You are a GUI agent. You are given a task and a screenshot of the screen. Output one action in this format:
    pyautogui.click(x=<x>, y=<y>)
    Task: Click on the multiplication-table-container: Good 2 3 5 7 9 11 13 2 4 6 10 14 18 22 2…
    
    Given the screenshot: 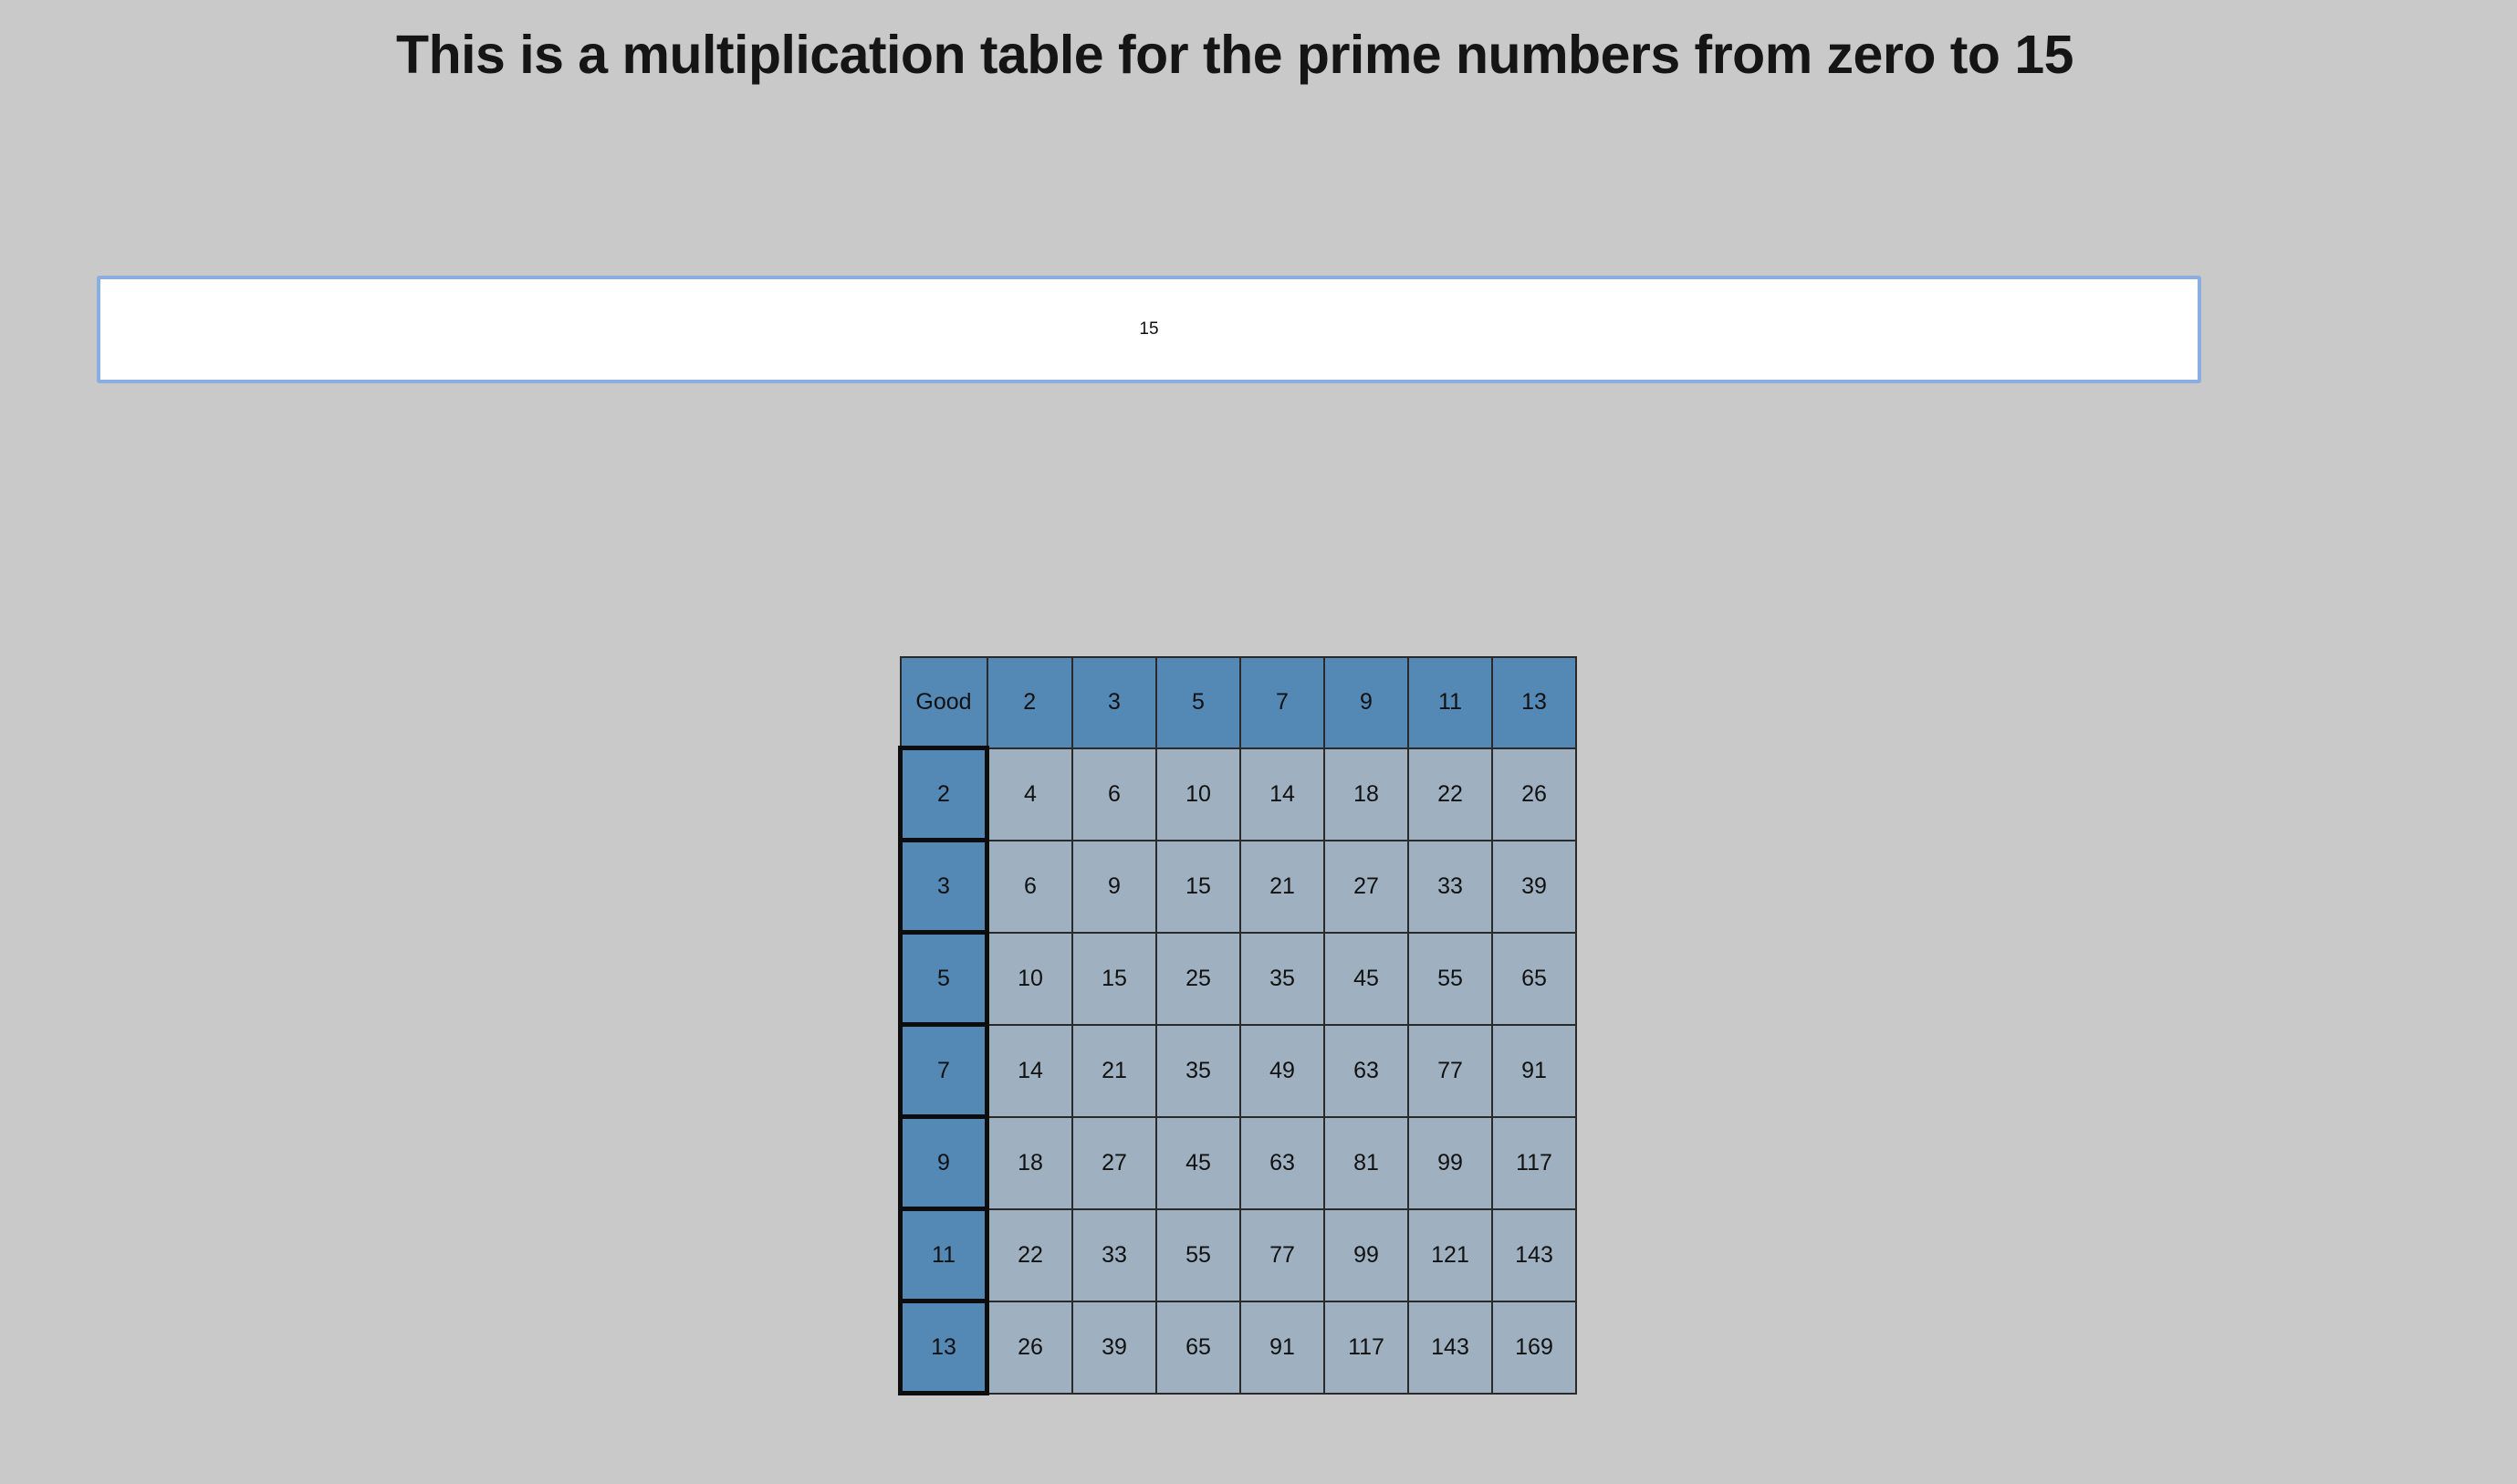 What is the action you would take?
    pyautogui.click(x=1237, y=1025)
    